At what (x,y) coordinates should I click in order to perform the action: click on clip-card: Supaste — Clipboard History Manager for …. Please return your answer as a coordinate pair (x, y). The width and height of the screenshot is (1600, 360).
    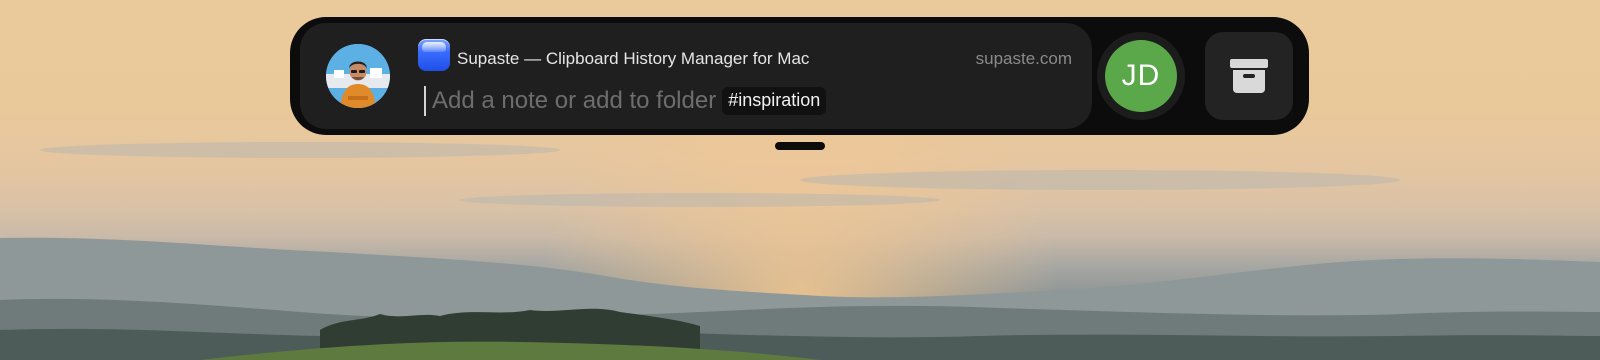
    Looking at the image, I should click on (696, 76).